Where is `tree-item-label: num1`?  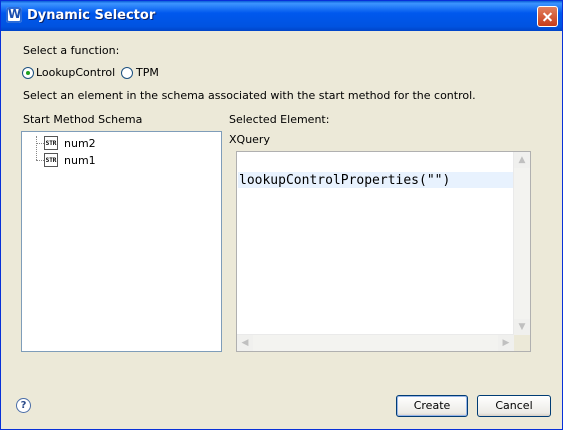
tree-item-label: num1 is located at coordinates (80, 160).